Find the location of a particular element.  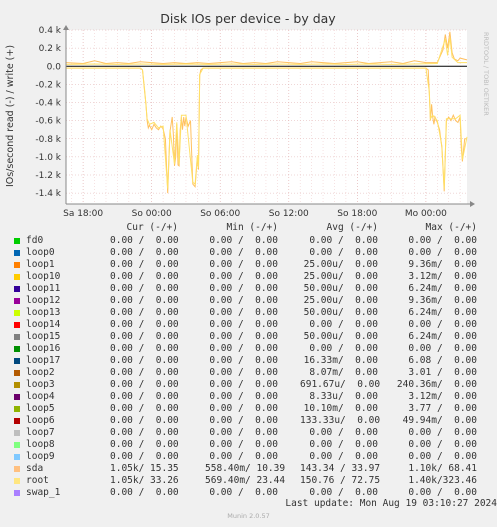

y-axis-label: IOs/second read (-) / write (+) is located at coordinates (10, 116).